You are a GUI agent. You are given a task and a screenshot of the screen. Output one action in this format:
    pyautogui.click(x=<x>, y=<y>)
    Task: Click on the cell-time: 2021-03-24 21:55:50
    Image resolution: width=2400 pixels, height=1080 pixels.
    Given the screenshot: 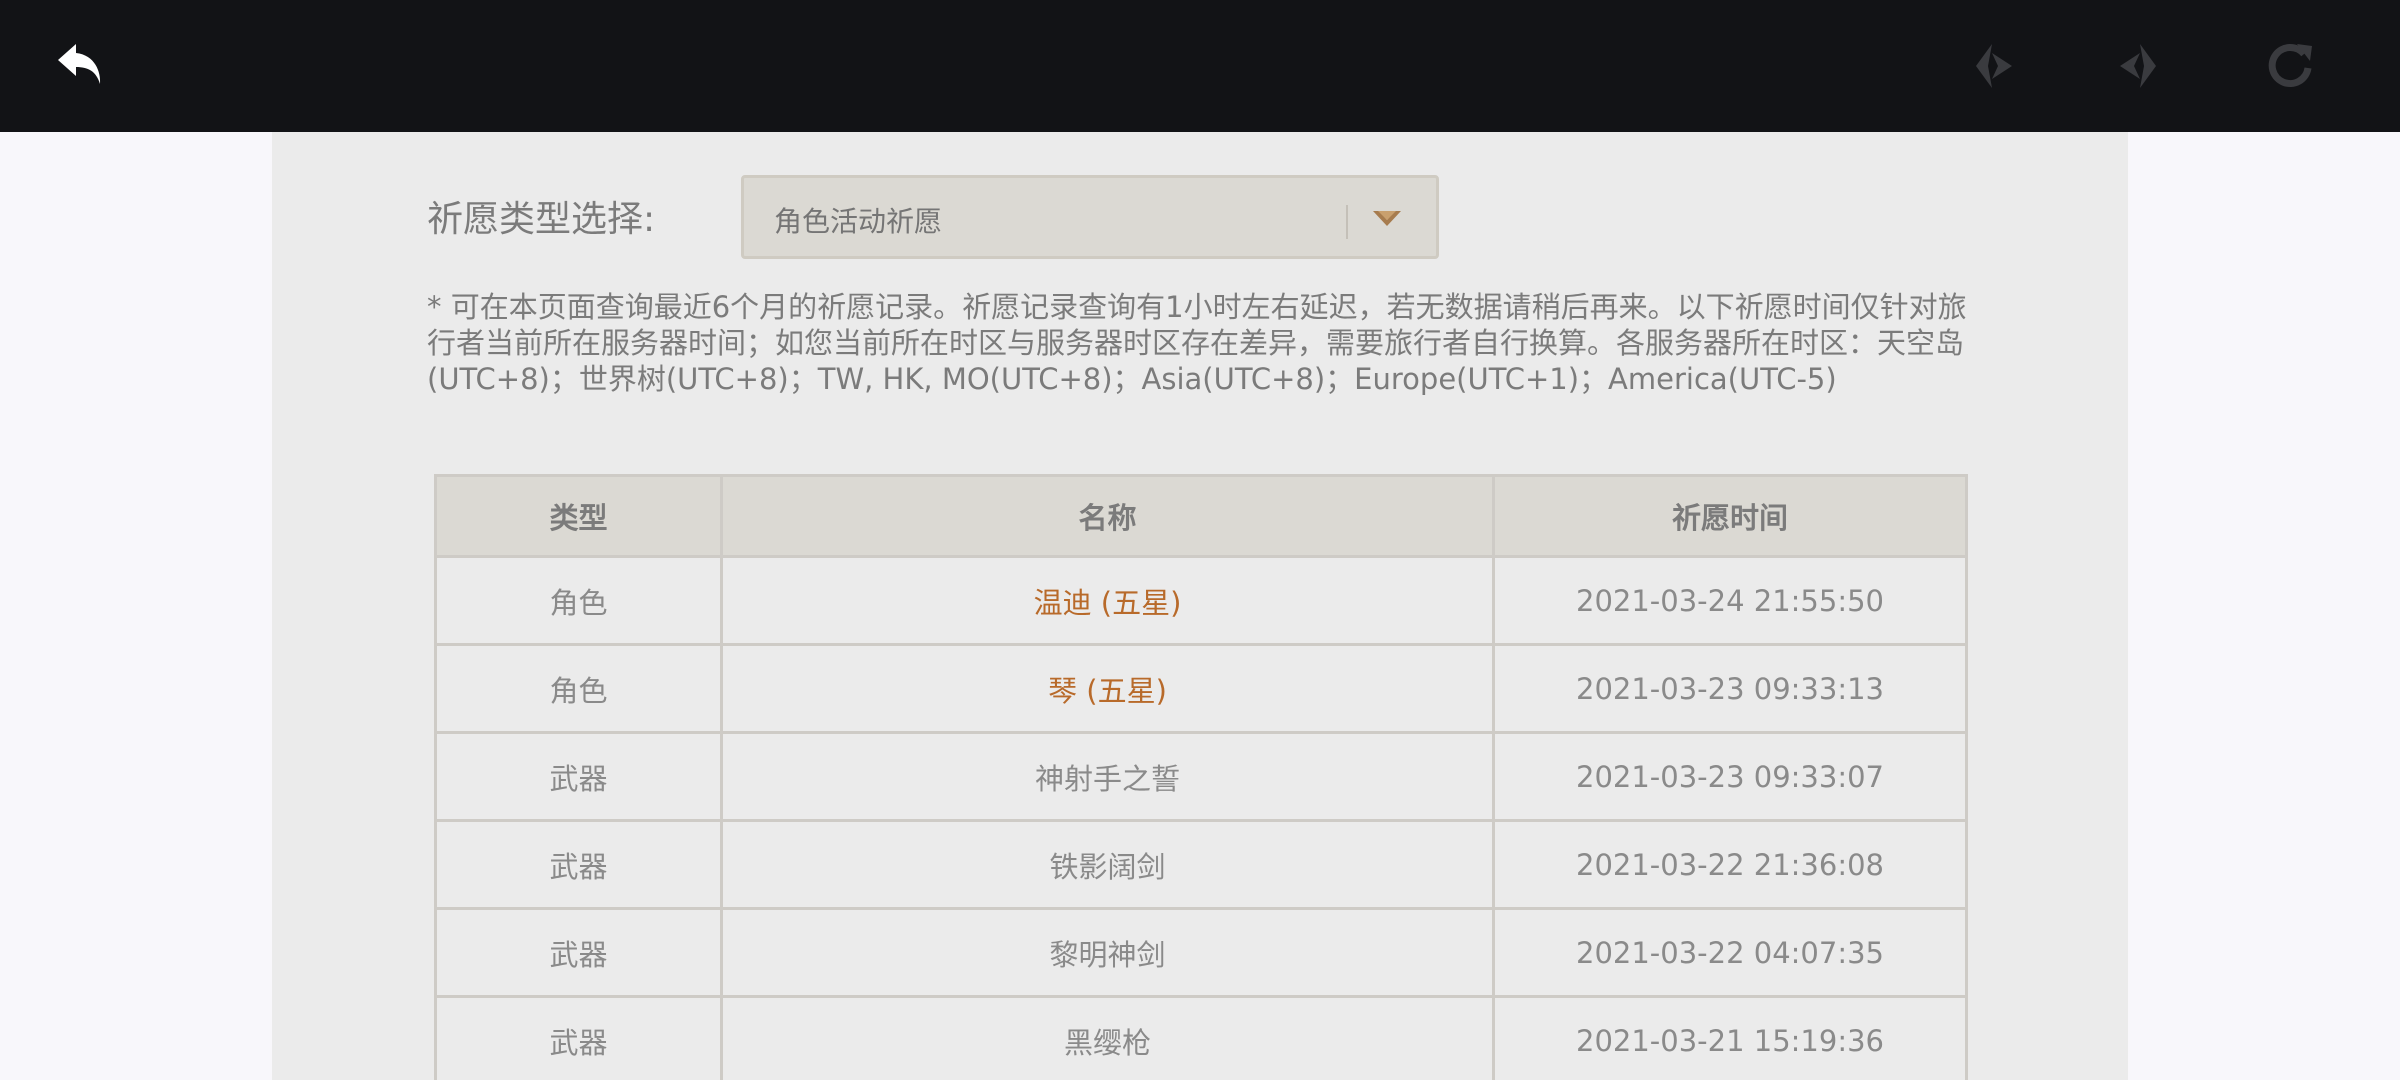 What is the action you would take?
    pyautogui.click(x=1730, y=600)
    